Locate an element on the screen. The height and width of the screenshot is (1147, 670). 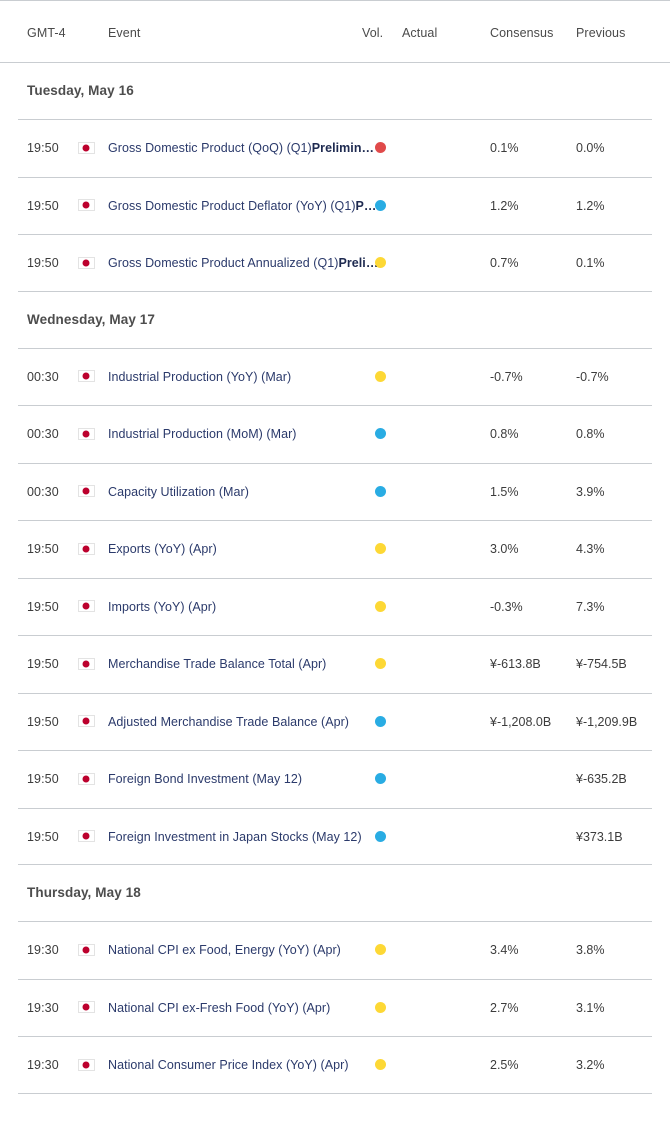
event-name-cell: Industrial Production (MoM) (Mar) is located at coordinates (202, 435).